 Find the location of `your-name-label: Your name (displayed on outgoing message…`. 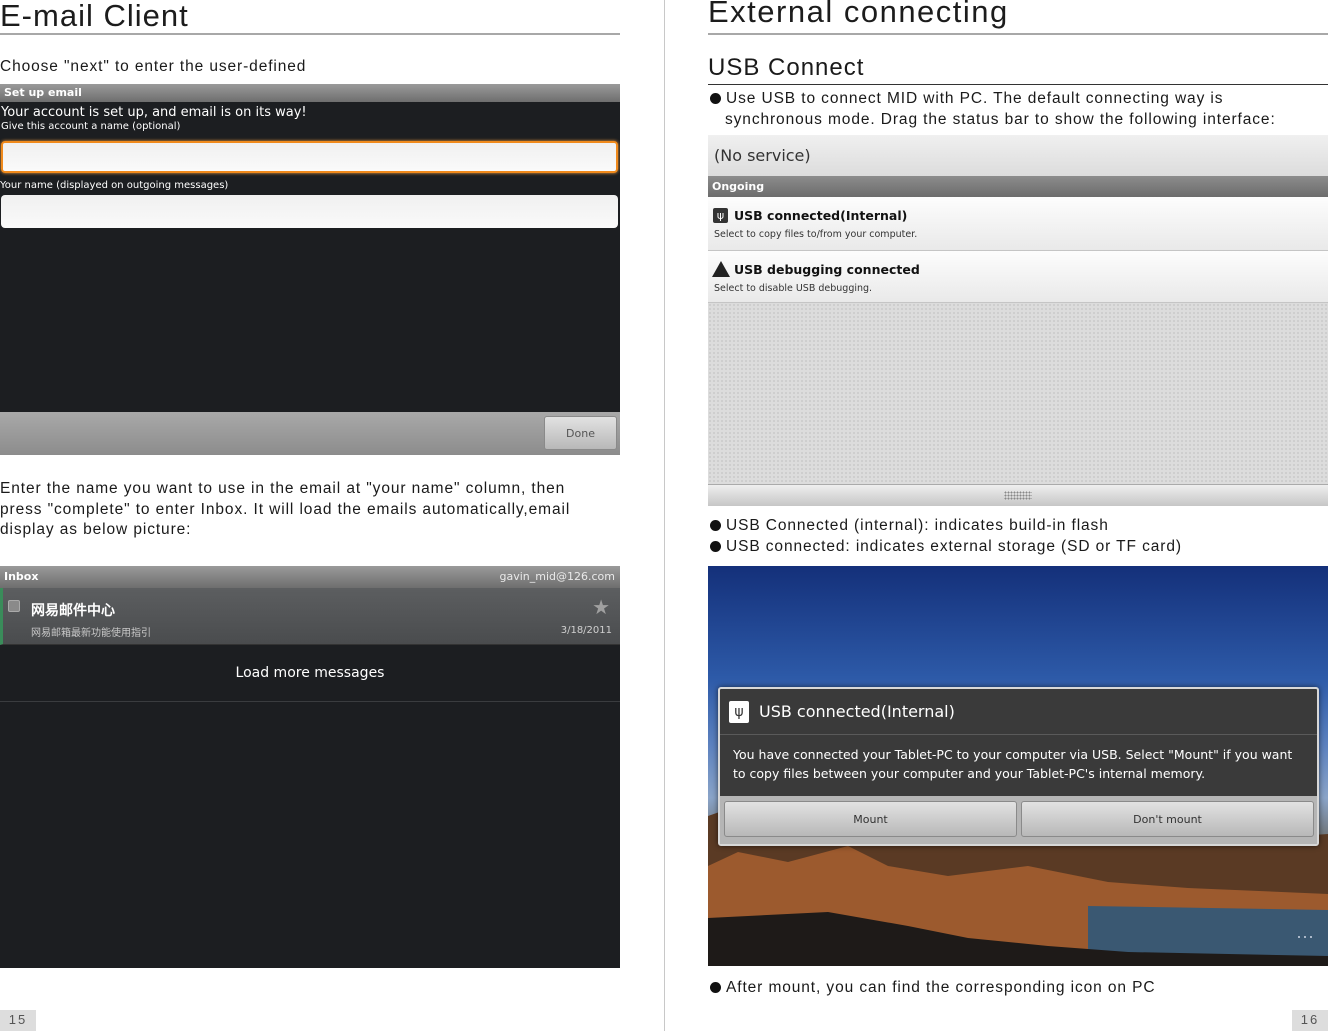

your-name-label: Your name (displayed on outgoing message… is located at coordinates (114, 185).